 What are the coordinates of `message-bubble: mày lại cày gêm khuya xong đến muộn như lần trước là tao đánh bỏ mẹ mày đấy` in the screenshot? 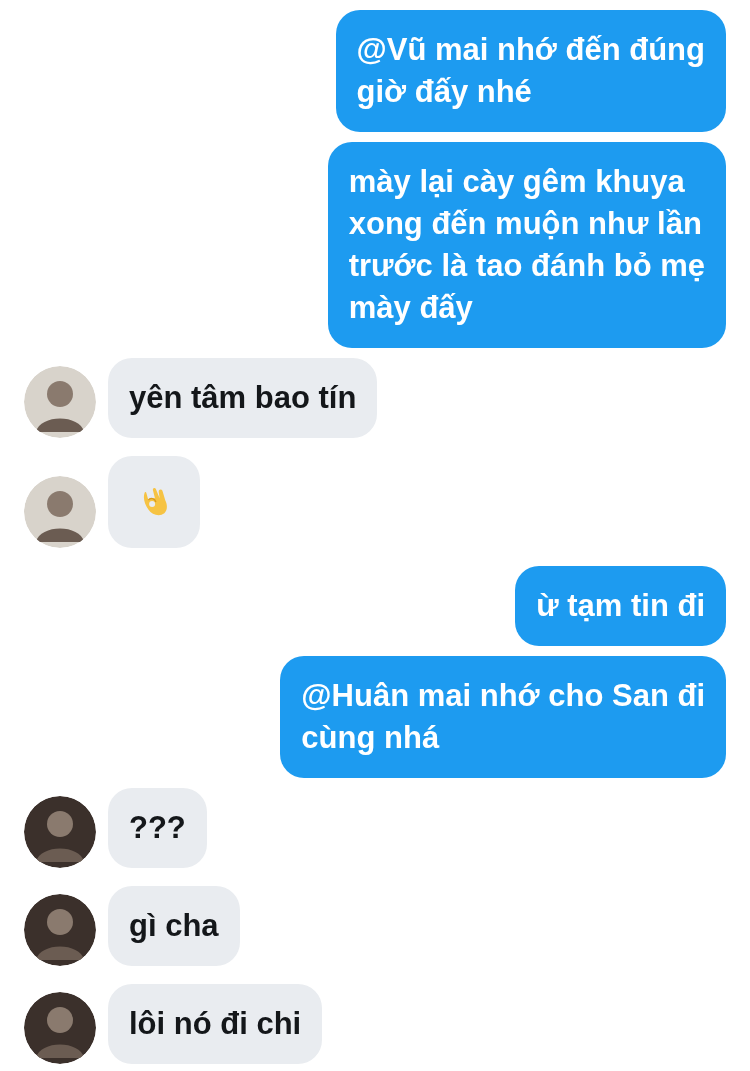 It's located at (526, 245).